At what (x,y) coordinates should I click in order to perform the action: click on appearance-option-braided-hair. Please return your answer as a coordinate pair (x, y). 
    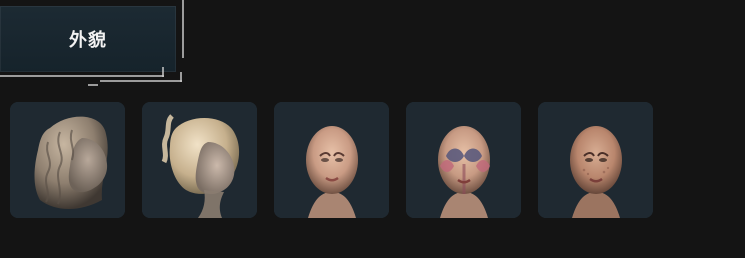
    Looking at the image, I should click on (199, 160).